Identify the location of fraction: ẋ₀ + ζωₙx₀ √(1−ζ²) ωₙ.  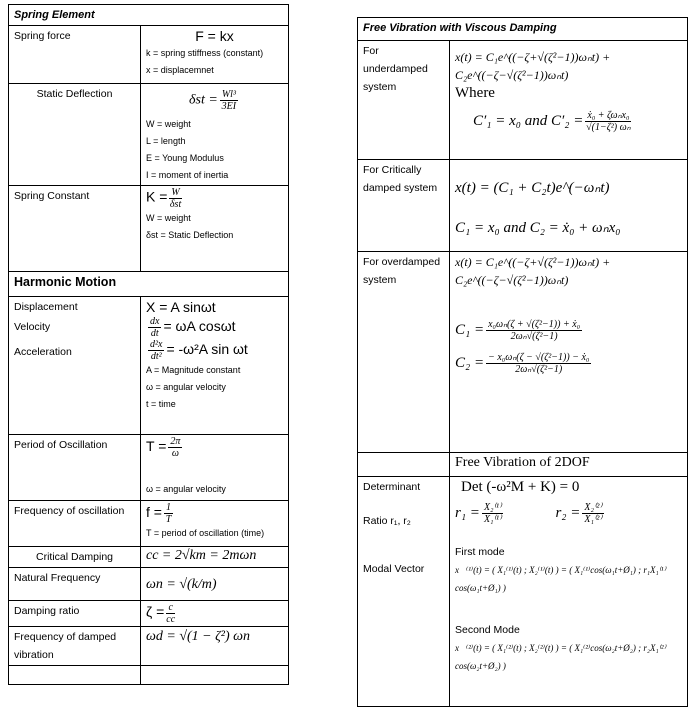
(608, 121).